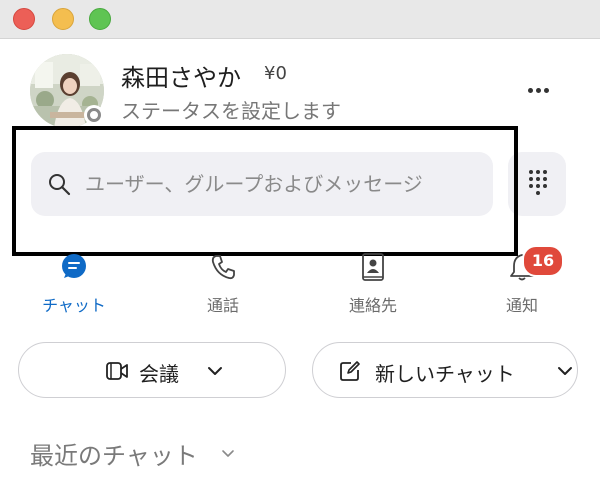 The image size is (600, 477). I want to click on tab-notifications-label: 通知, so click(521, 305).